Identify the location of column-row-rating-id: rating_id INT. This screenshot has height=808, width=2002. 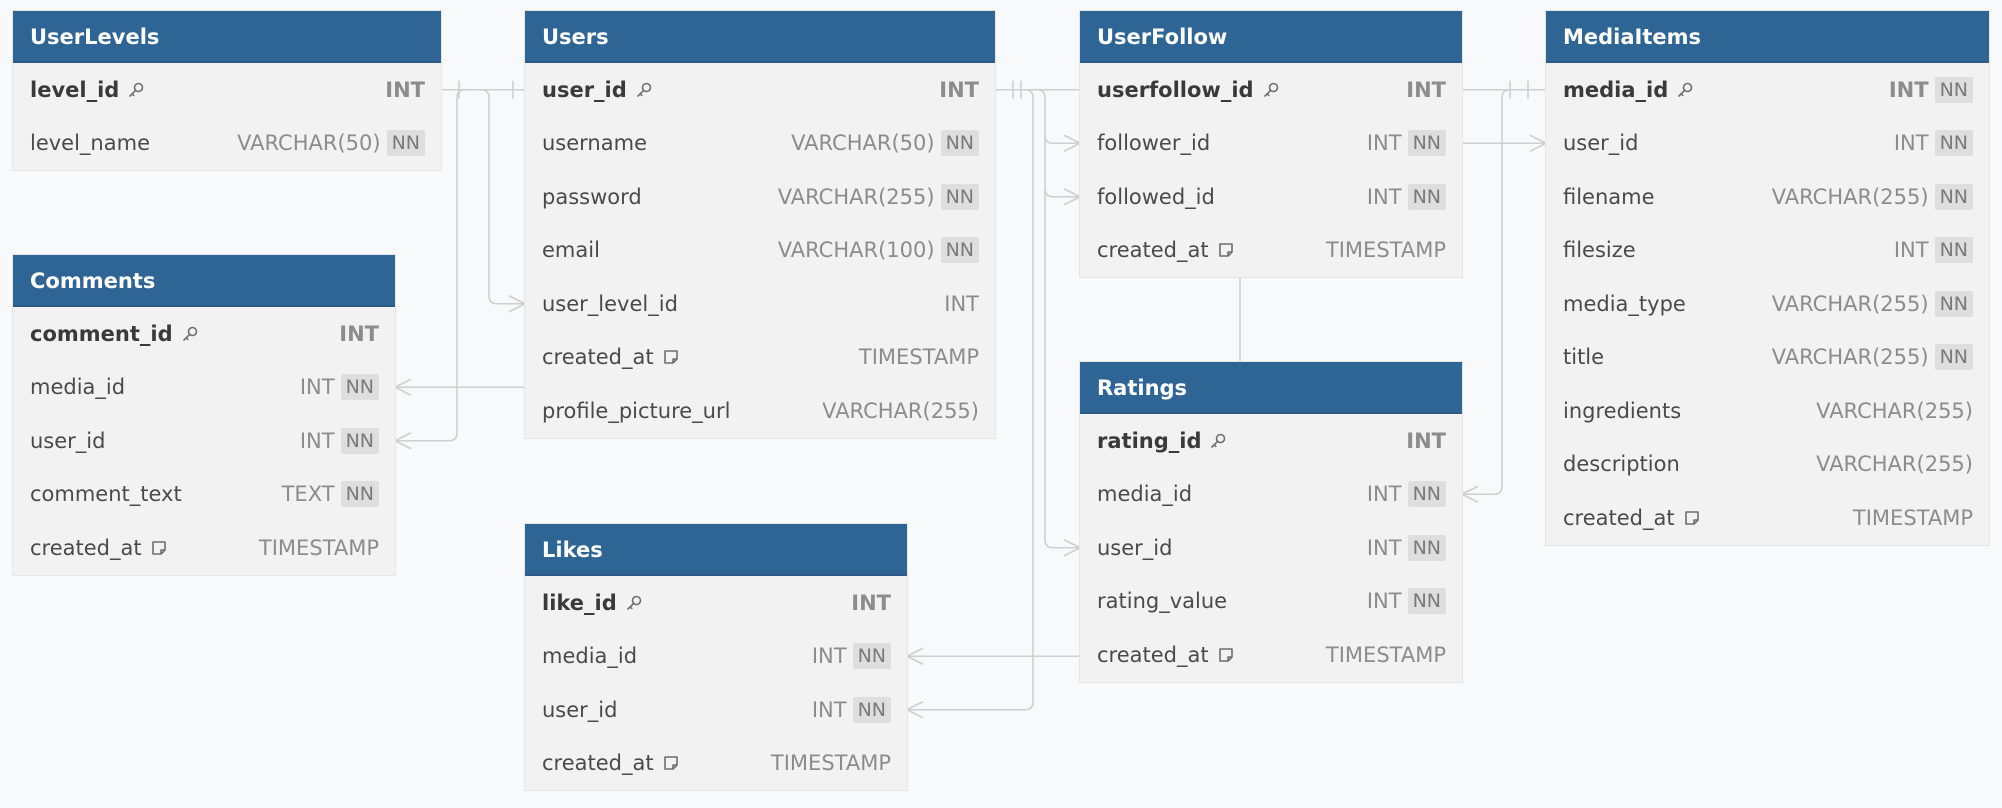
(1271, 441).